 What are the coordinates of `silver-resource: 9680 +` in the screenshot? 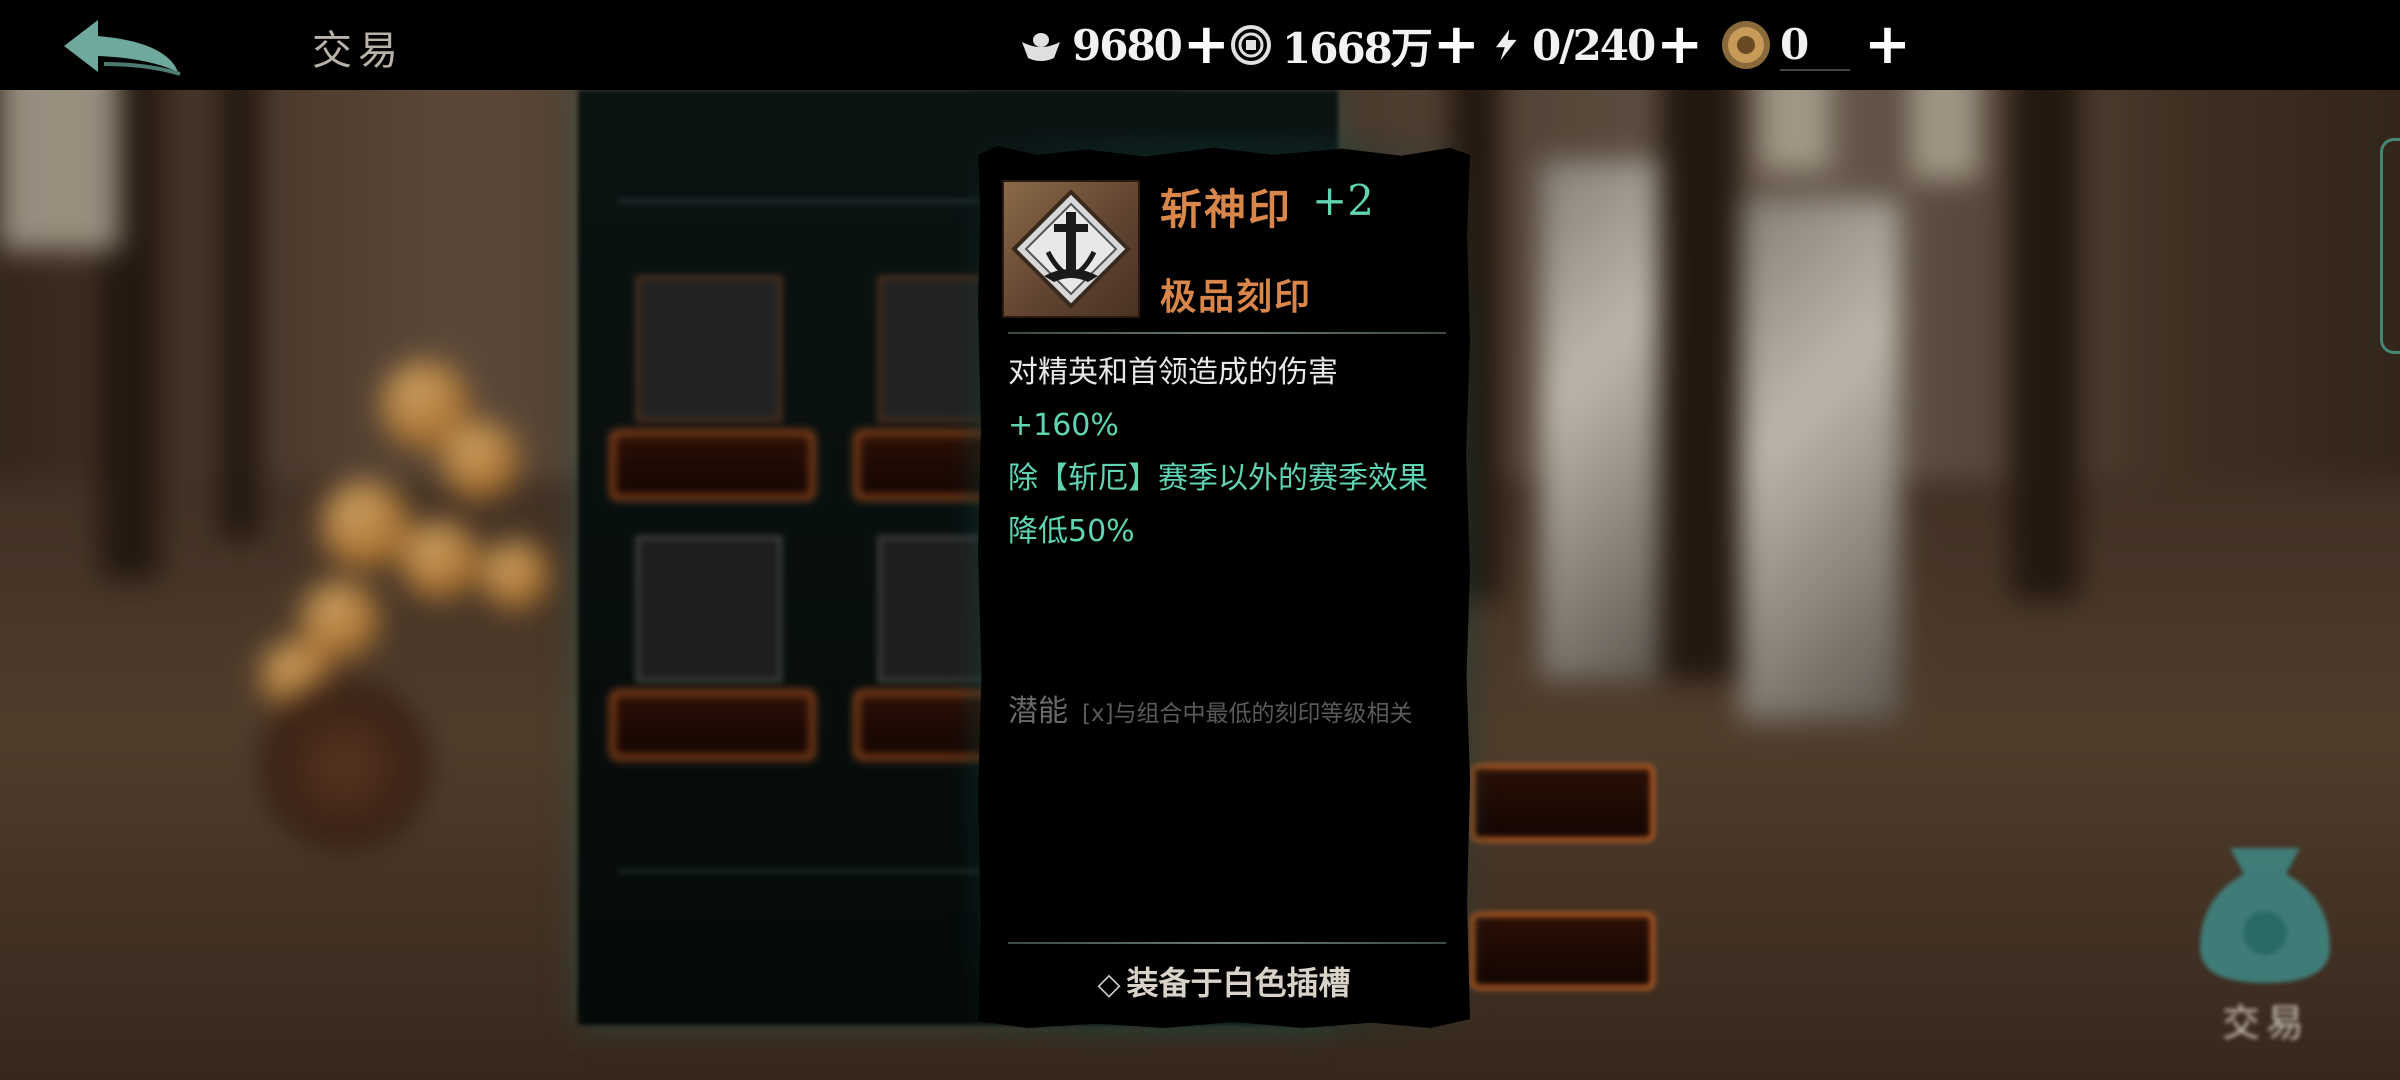 It's located at (1124, 45).